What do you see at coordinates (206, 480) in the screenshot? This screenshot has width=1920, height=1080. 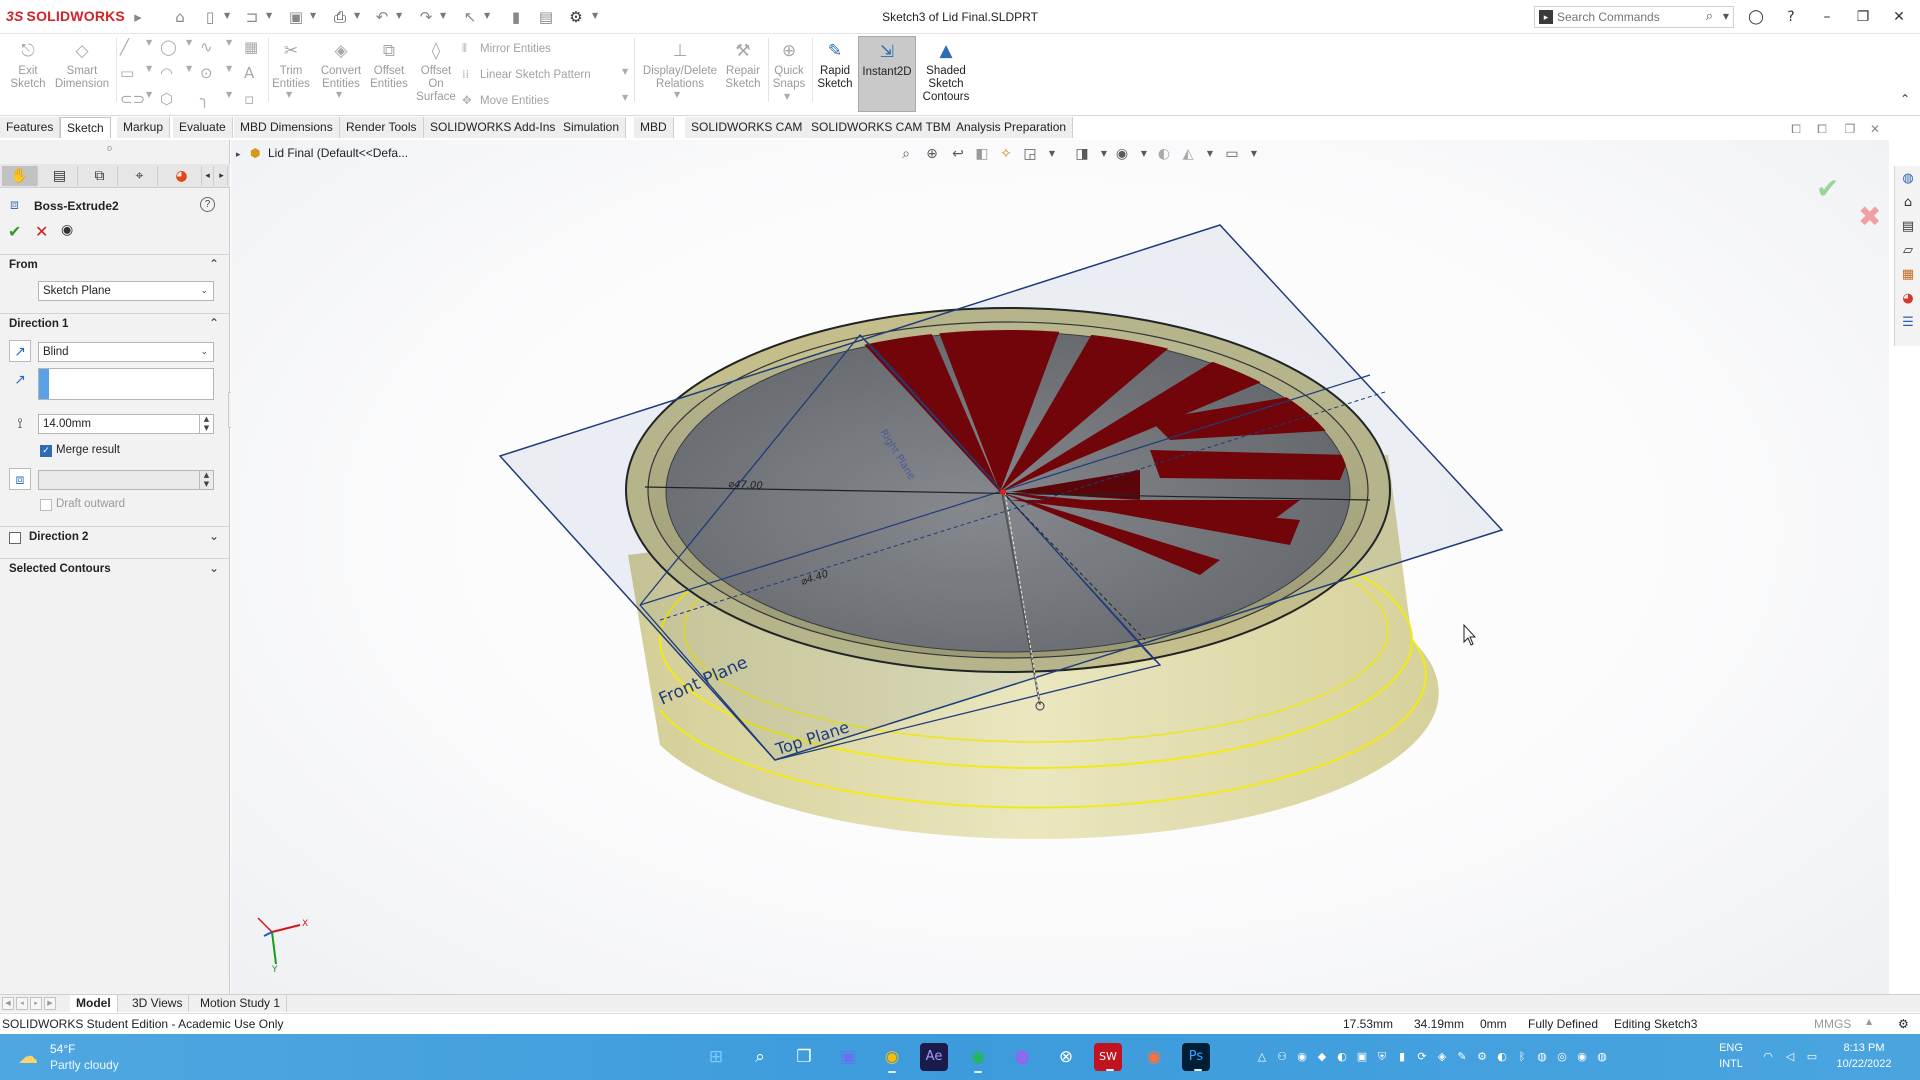 I see `draft-spinner-icon: ▲ ▼` at bounding box center [206, 480].